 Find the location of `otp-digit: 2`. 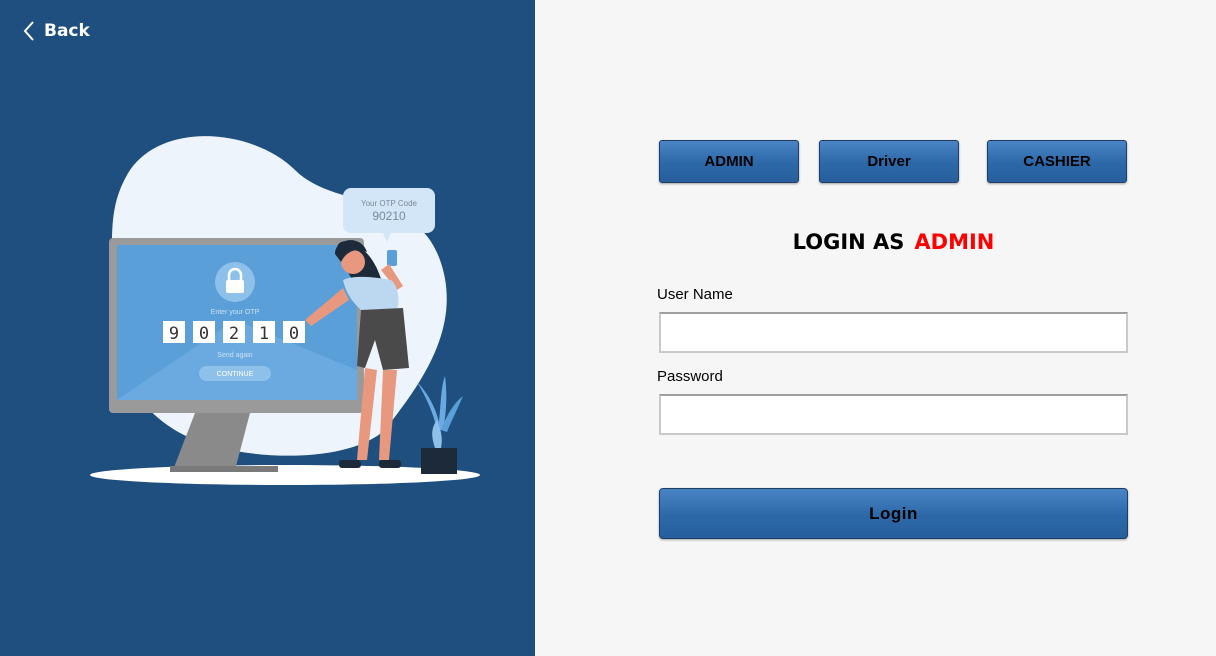

otp-digit: 2 is located at coordinates (234, 334).